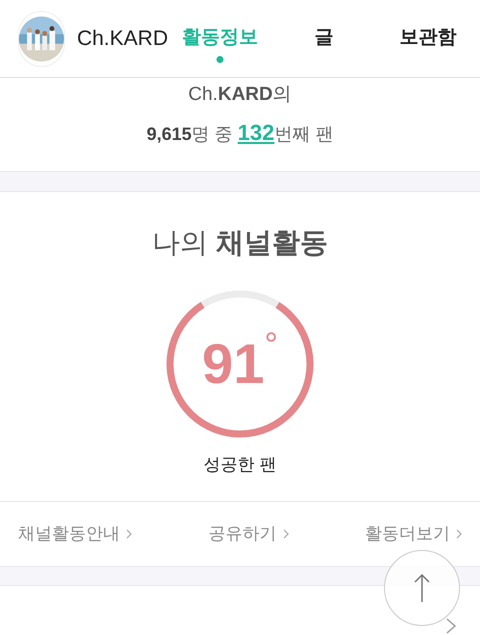 The image size is (480, 635). What do you see at coordinates (413, 534) in the screenshot?
I see `section-link: 활동더보기` at bounding box center [413, 534].